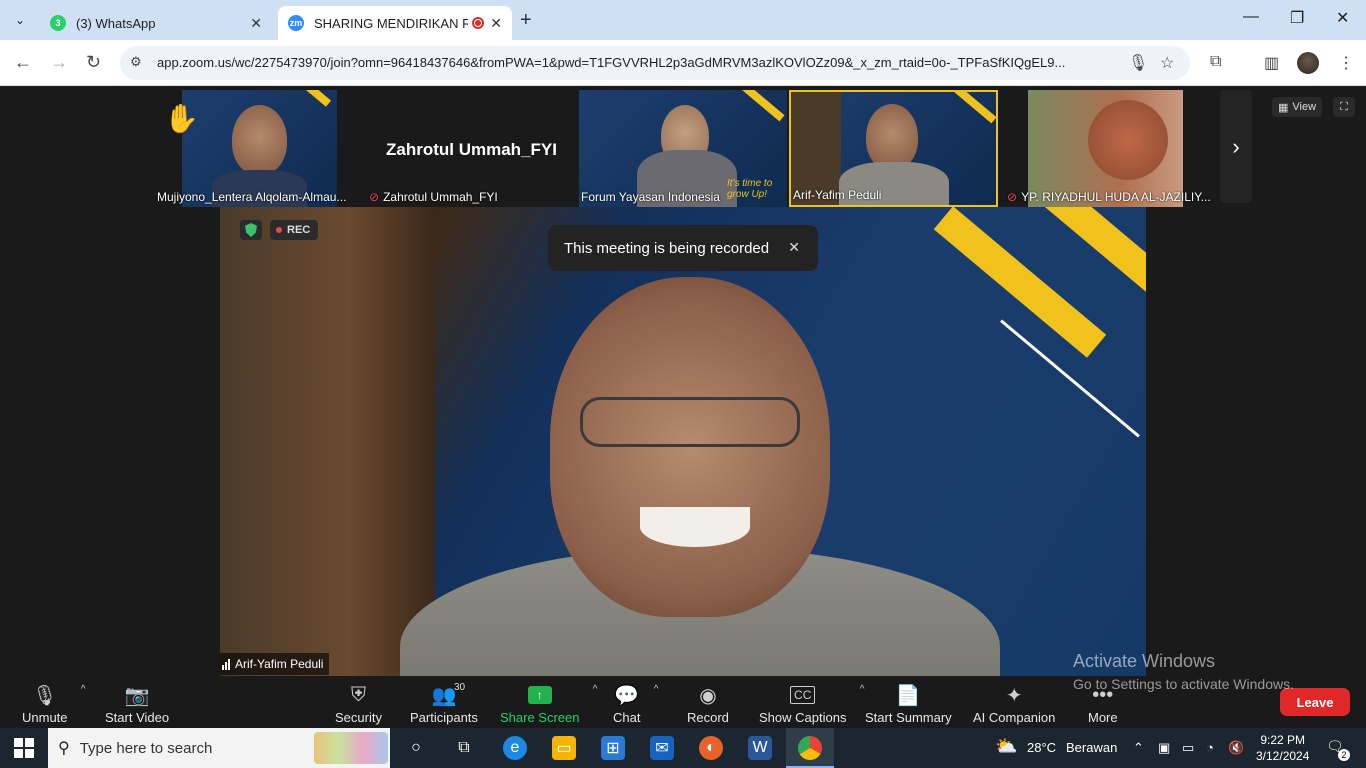 Image resolution: width=1366 pixels, height=768 pixels. I want to click on chrome-icon, so click(810, 748).